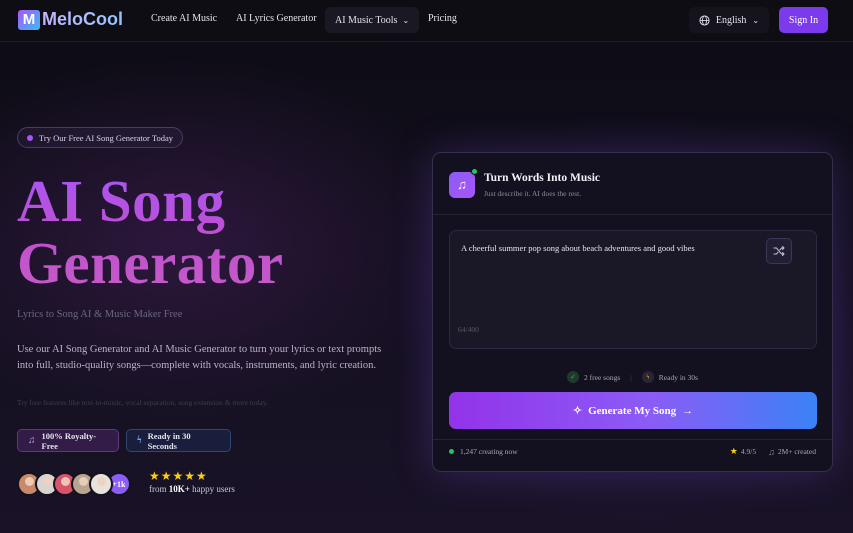 Image resolution: width=853 pixels, height=533 pixels. What do you see at coordinates (178, 476) in the screenshot?
I see `rating-stars: ★★★★★` at bounding box center [178, 476].